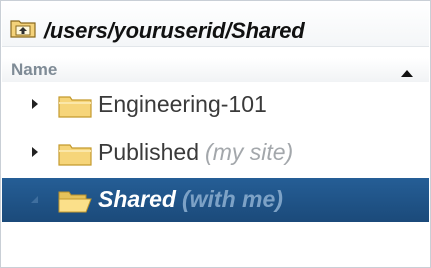  Describe the element at coordinates (34, 69) in the screenshot. I see `column-header-label: Name` at that location.